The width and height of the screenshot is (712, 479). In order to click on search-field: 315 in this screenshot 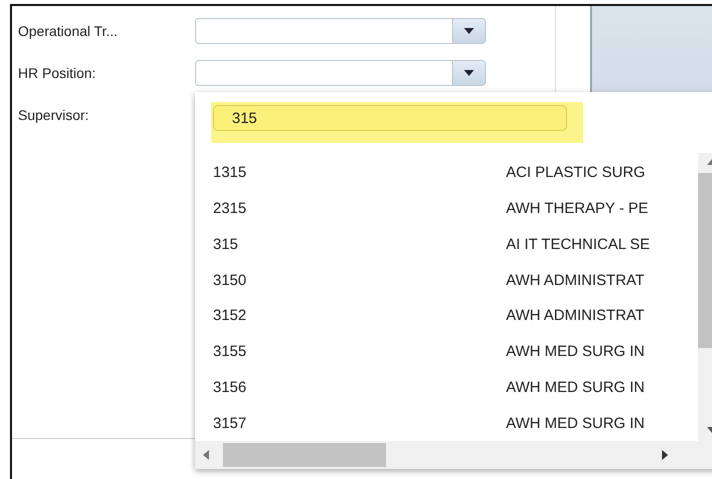, I will do `click(390, 118)`.